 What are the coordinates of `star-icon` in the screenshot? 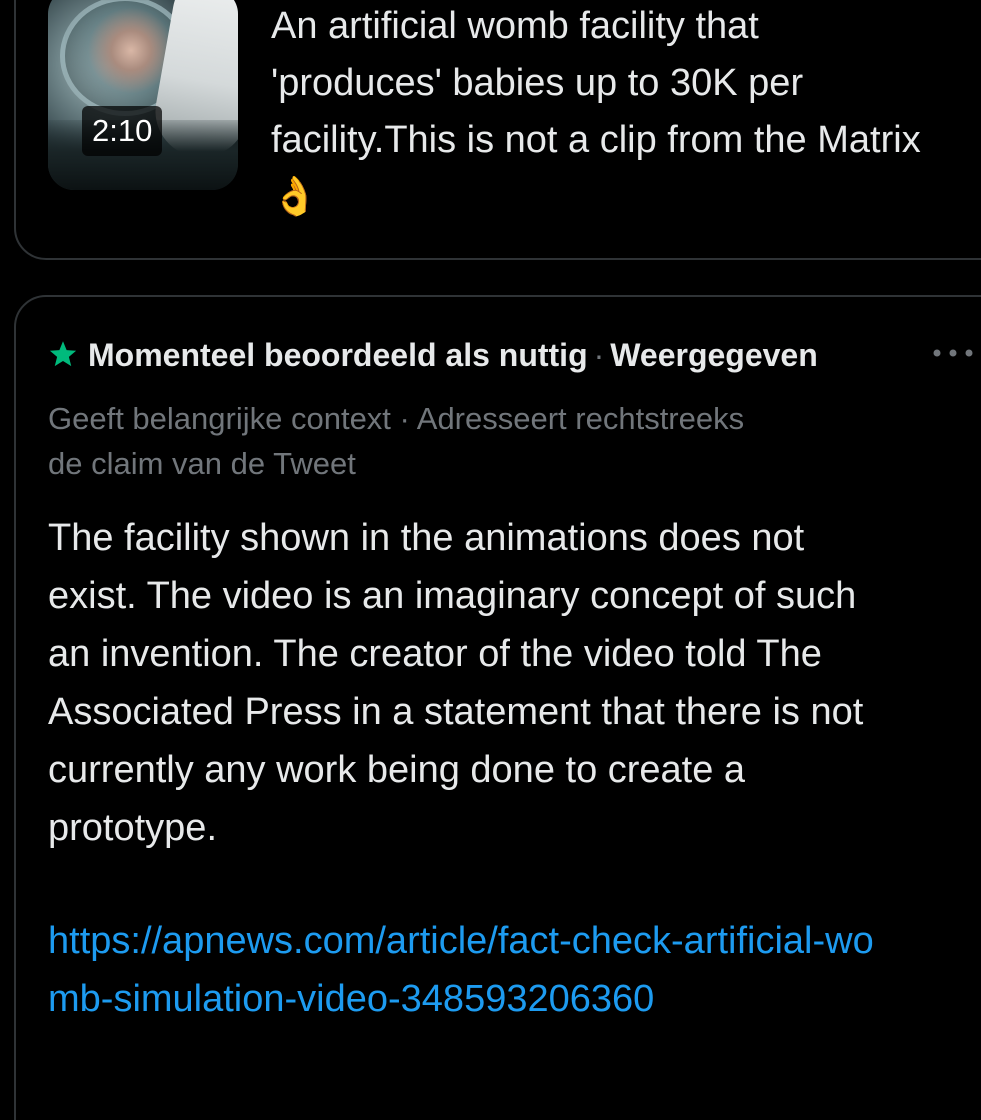 It's located at (63, 354).